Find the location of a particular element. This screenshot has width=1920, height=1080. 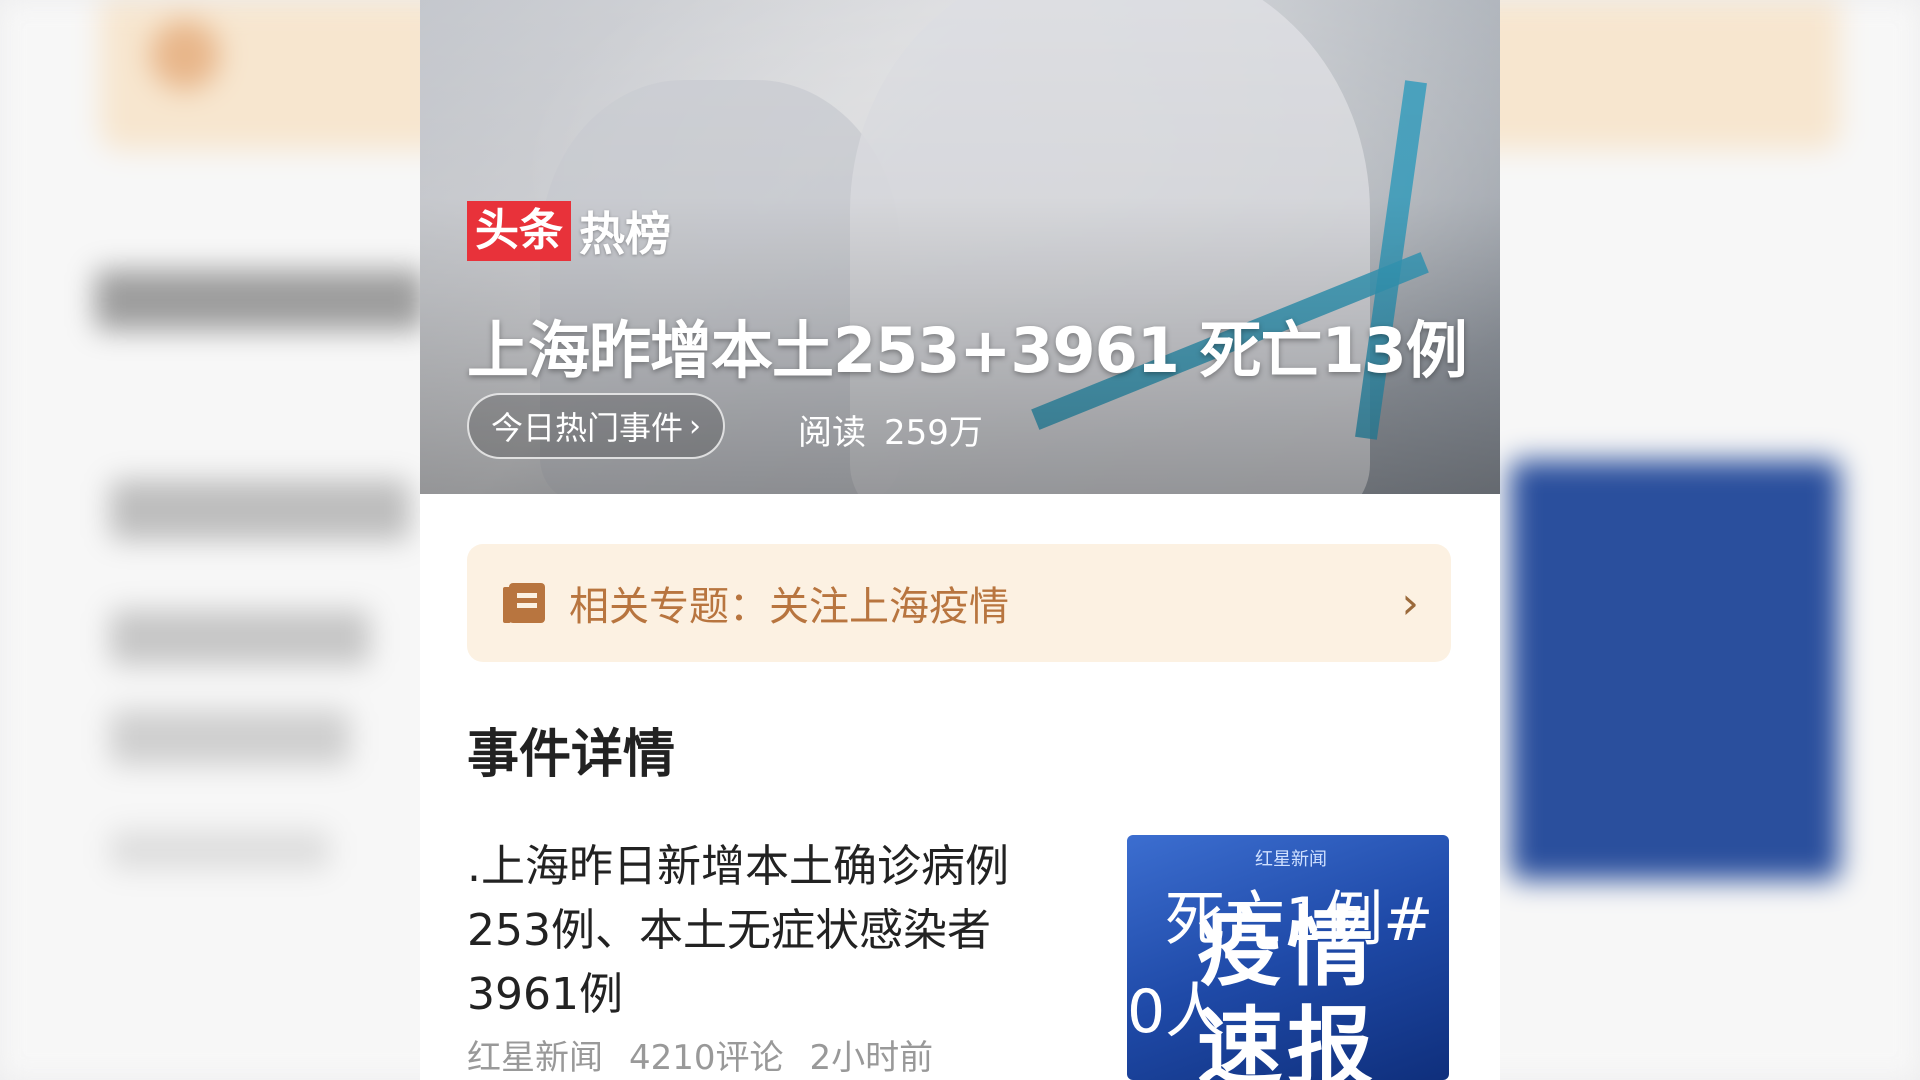

thumbnail-overlay-text: 0人 is located at coordinates (1176, 1012).